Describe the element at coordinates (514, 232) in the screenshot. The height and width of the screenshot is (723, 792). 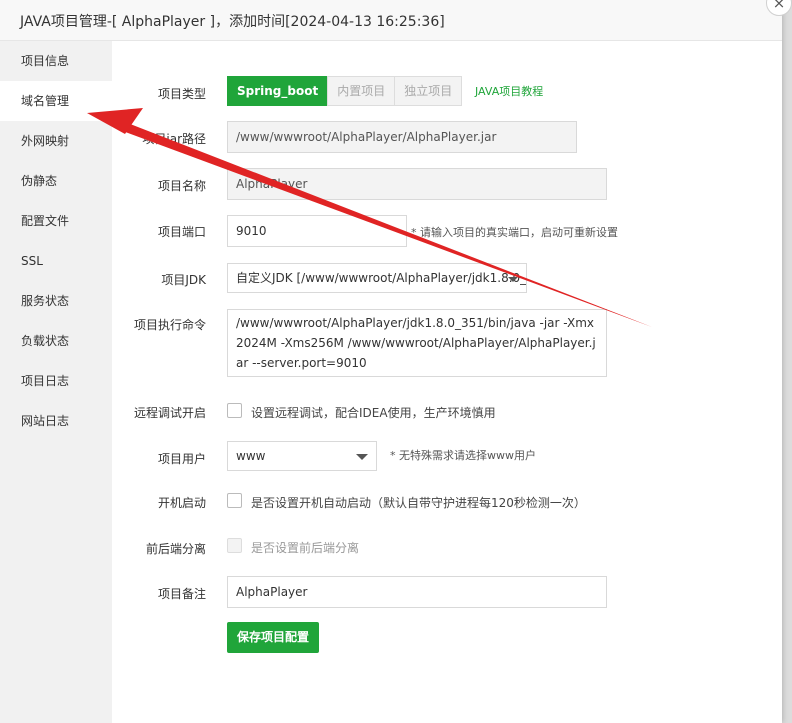
I see `project-port-hint: * 请输入项目的真实端口，启动可重新设置` at that location.